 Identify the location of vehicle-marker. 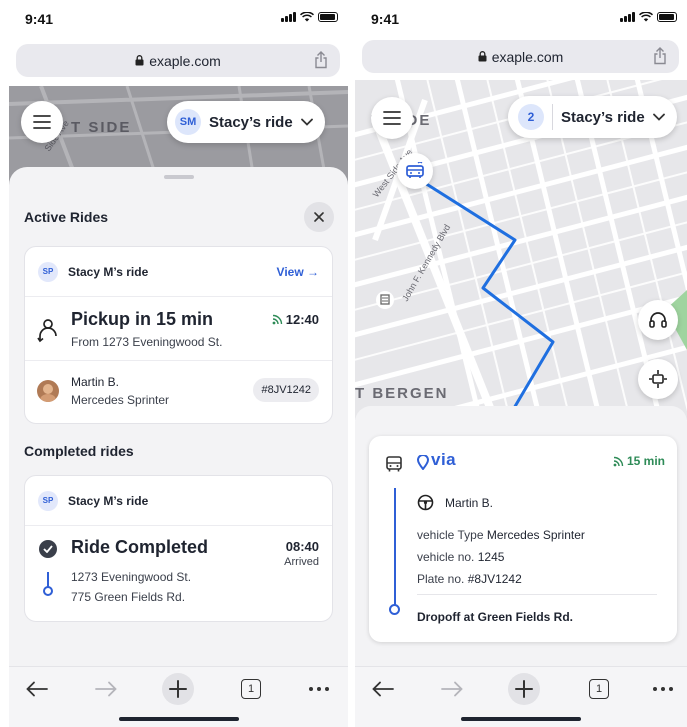
(415, 171).